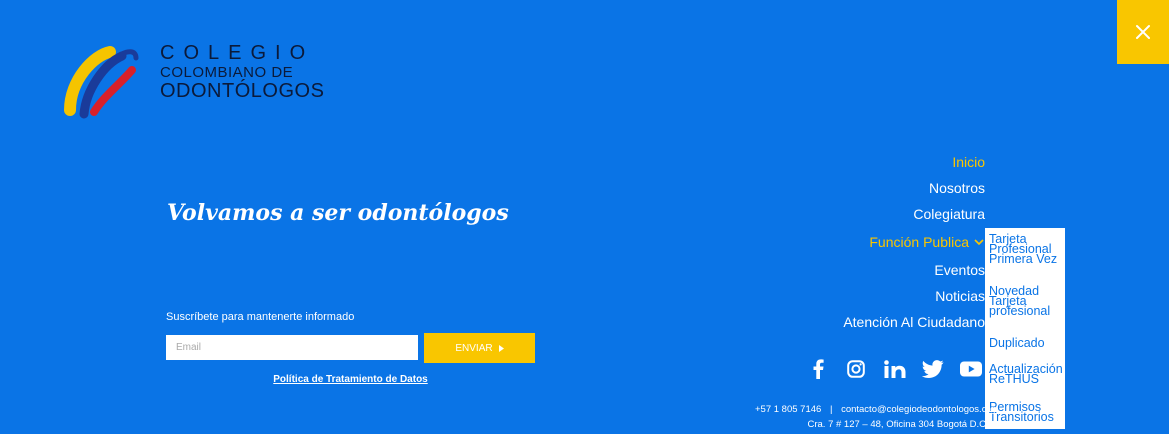  What do you see at coordinates (237, 53) in the screenshot?
I see `logo-line-1: COLEGIO` at bounding box center [237, 53].